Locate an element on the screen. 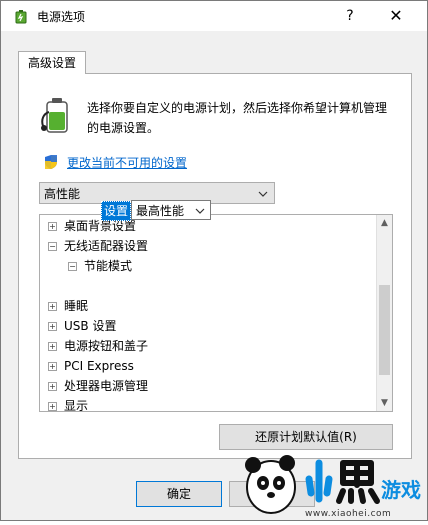 This screenshot has height=525, width=428. close-button: ✕ is located at coordinates (396, 16).